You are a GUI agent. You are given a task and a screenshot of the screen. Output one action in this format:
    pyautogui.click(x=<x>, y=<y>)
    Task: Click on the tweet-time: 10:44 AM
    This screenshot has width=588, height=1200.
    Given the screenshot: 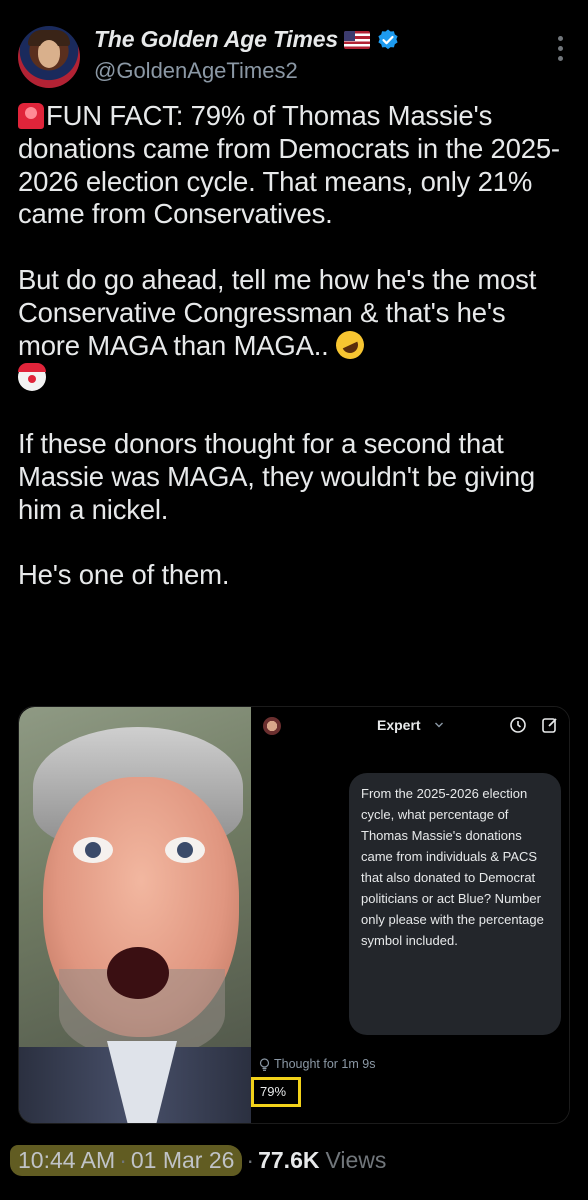 What is the action you would take?
    pyautogui.click(x=67, y=1159)
    